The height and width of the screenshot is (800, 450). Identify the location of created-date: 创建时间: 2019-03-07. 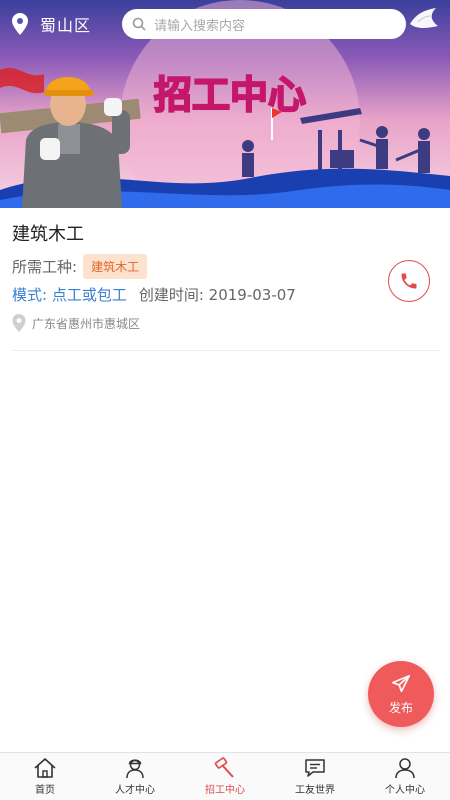
(217, 295).